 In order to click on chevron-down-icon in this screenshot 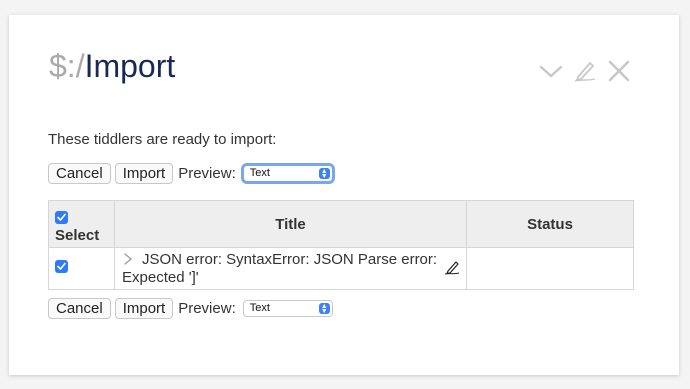, I will do `click(551, 71)`.